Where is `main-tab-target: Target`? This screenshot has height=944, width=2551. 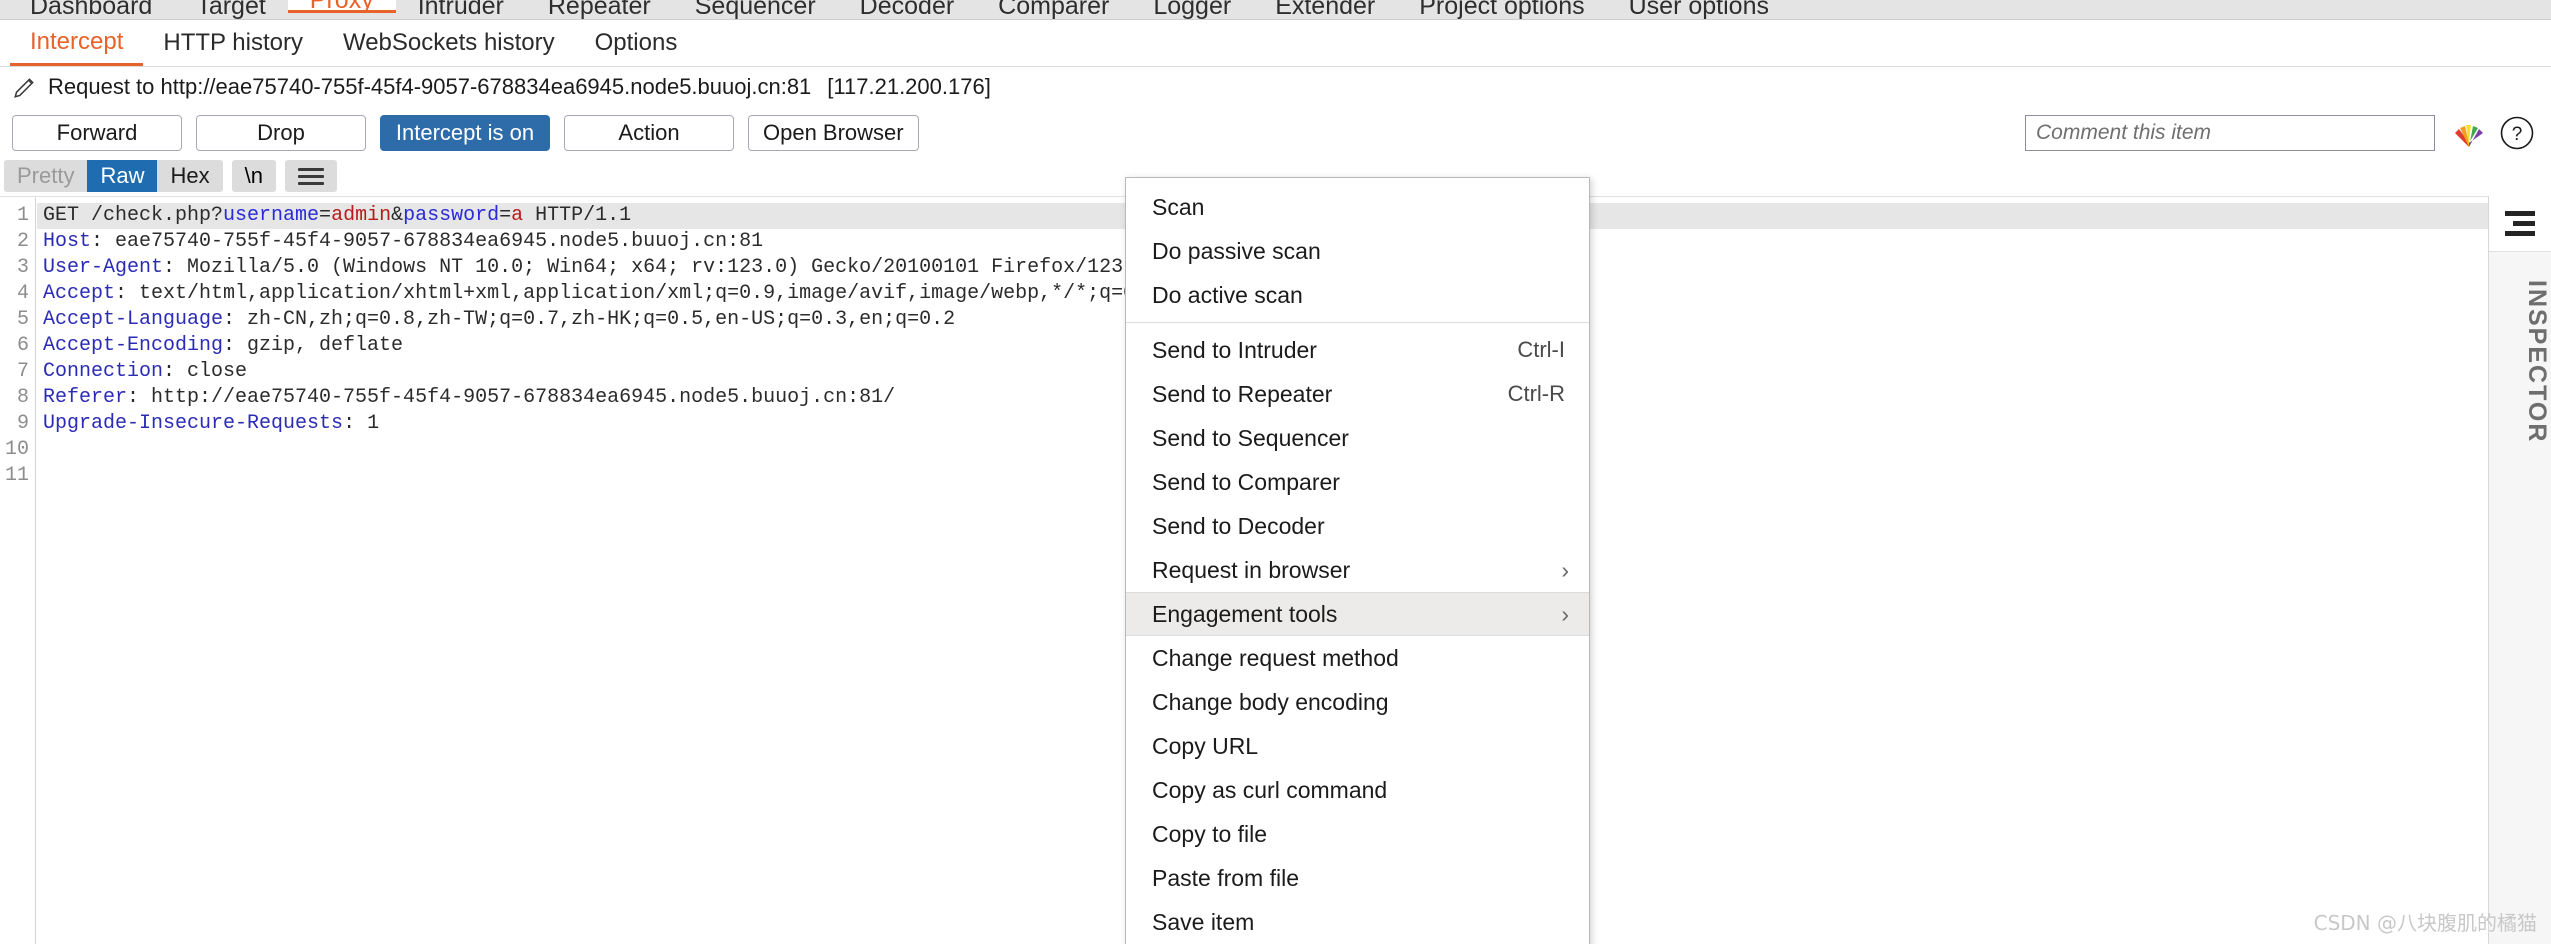
main-tab-target: Target is located at coordinates (230, 9).